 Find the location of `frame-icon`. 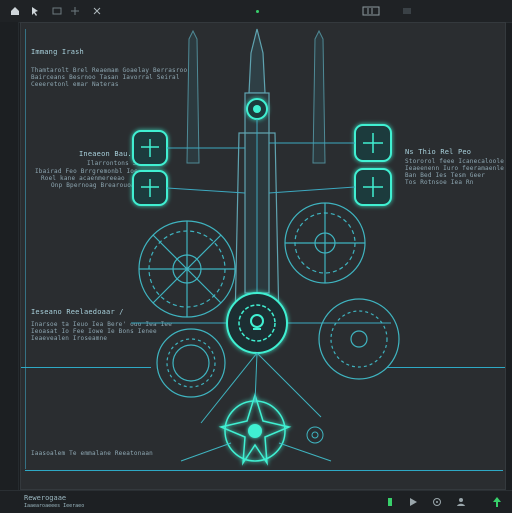

frame-icon is located at coordinates (371, 11).